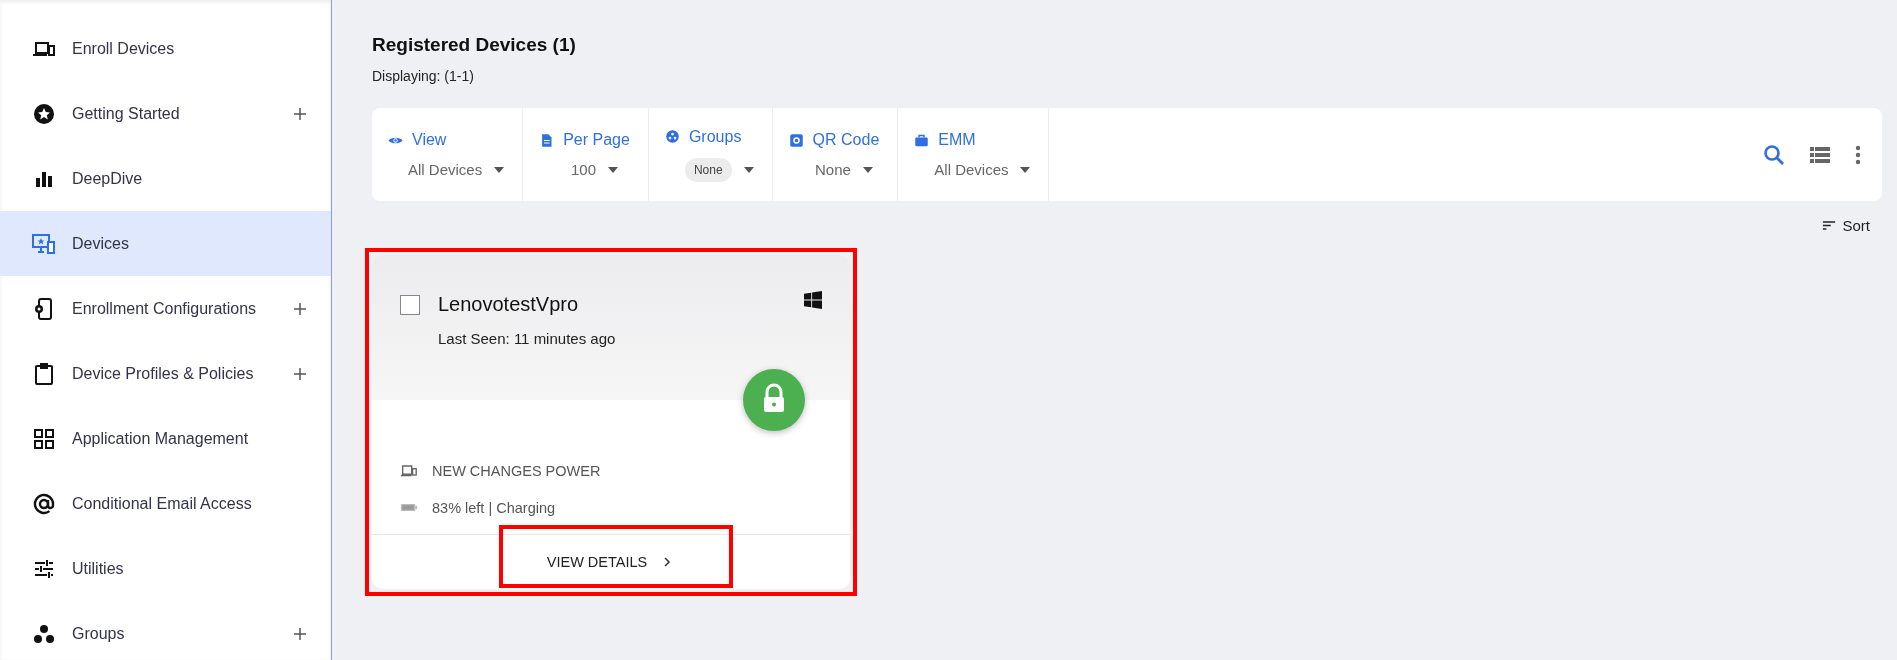 The width and height of the screenshot is (1897, 660). Describe the element at coordinates (609, 562) in the screenshot. I see `view-details-button: VIEW DETAILS` at that location.